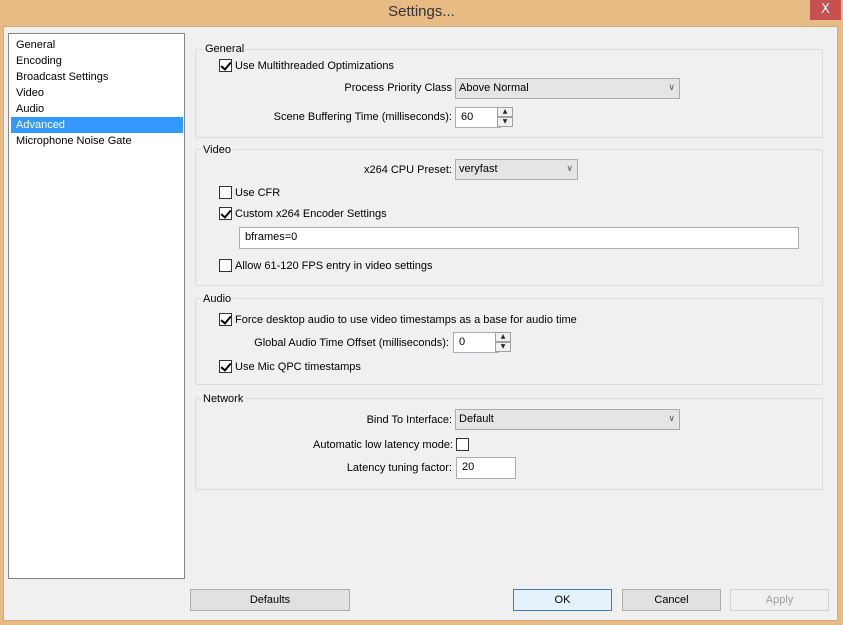 This screenshot has width=843, height=625. Describe the element at coordinates (298, 367) in the screenshot. I see `mic-qpc-label: Use Mic QPC timestamps` at that location.